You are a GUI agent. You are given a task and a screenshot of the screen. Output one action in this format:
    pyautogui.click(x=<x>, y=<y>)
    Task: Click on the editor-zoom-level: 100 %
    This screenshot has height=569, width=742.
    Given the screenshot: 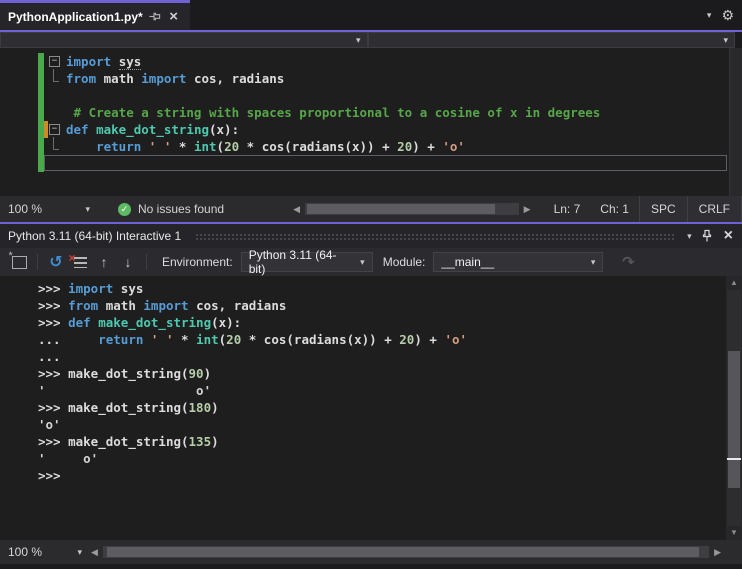 What is the action you would take?
    pyautogui.click(x=25, y=209)
    